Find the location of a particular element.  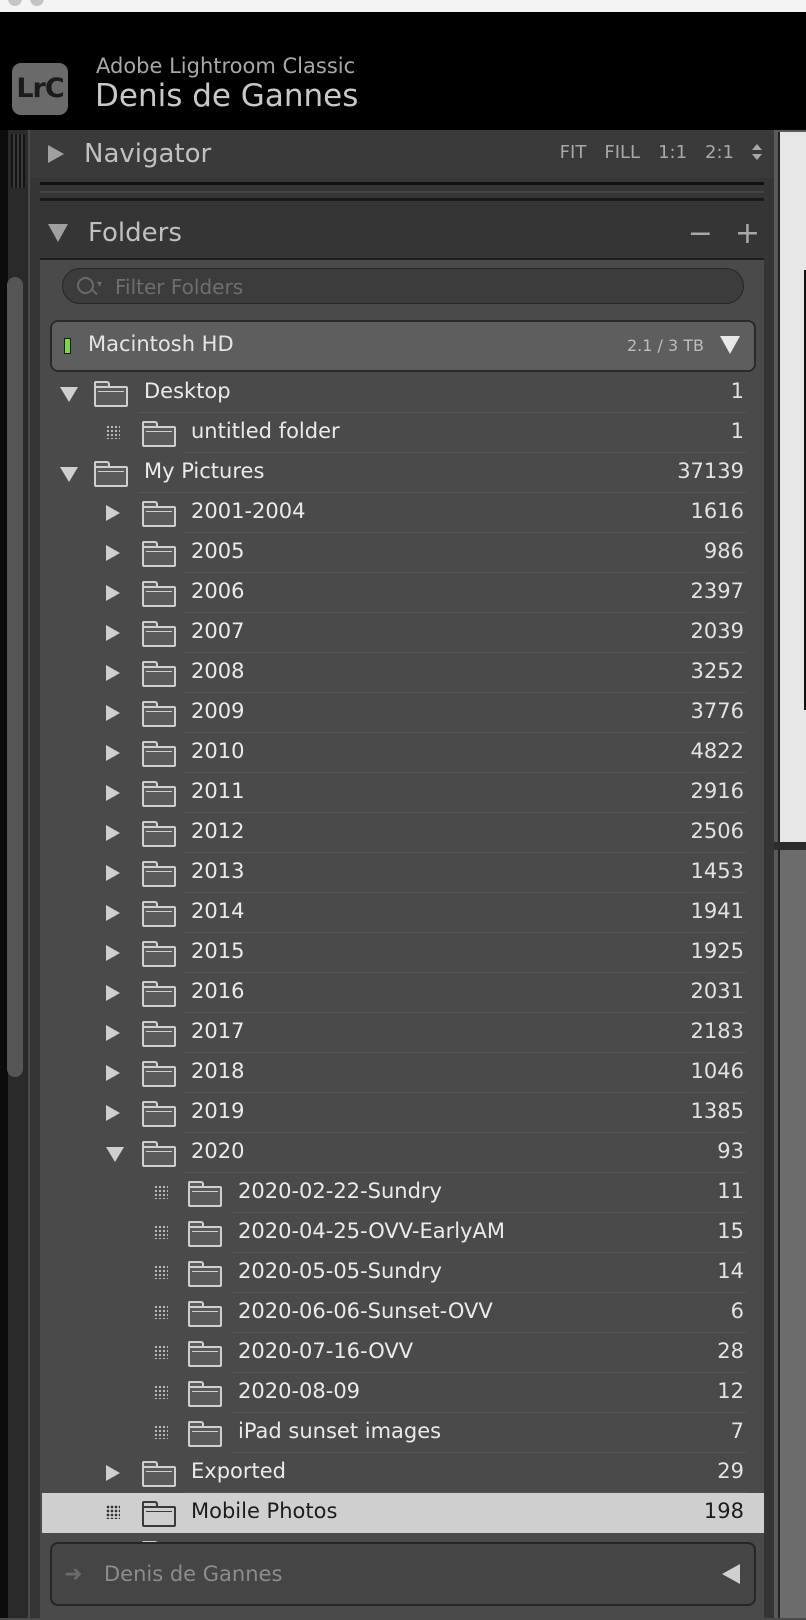

collapse-triangle-icon is located at coordinates (58, 233).